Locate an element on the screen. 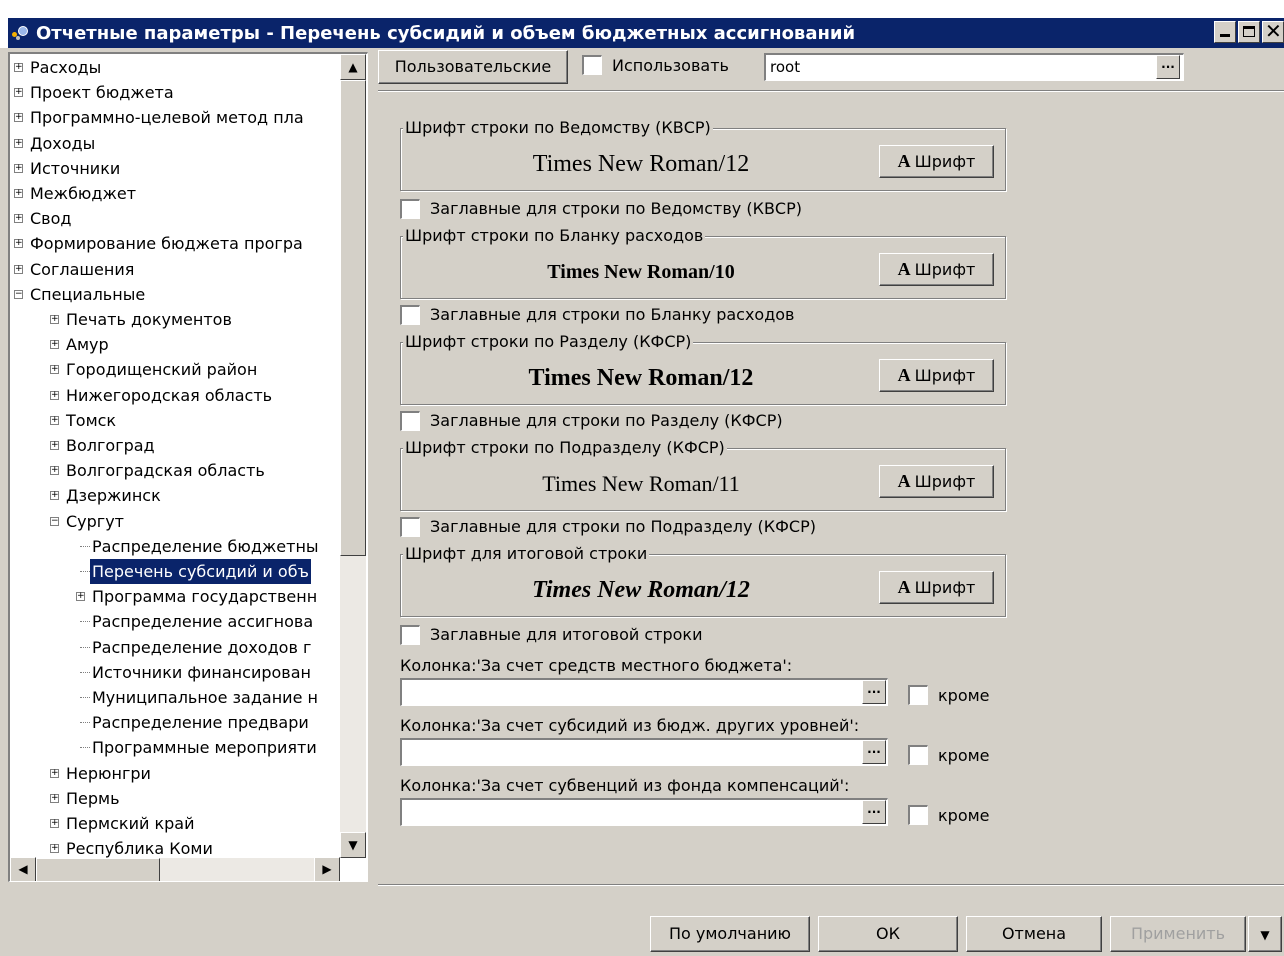 The width and height of the screenshot is (1284, 956). font-preview: Times New Roman/11 is located at coordinates (641, 483).